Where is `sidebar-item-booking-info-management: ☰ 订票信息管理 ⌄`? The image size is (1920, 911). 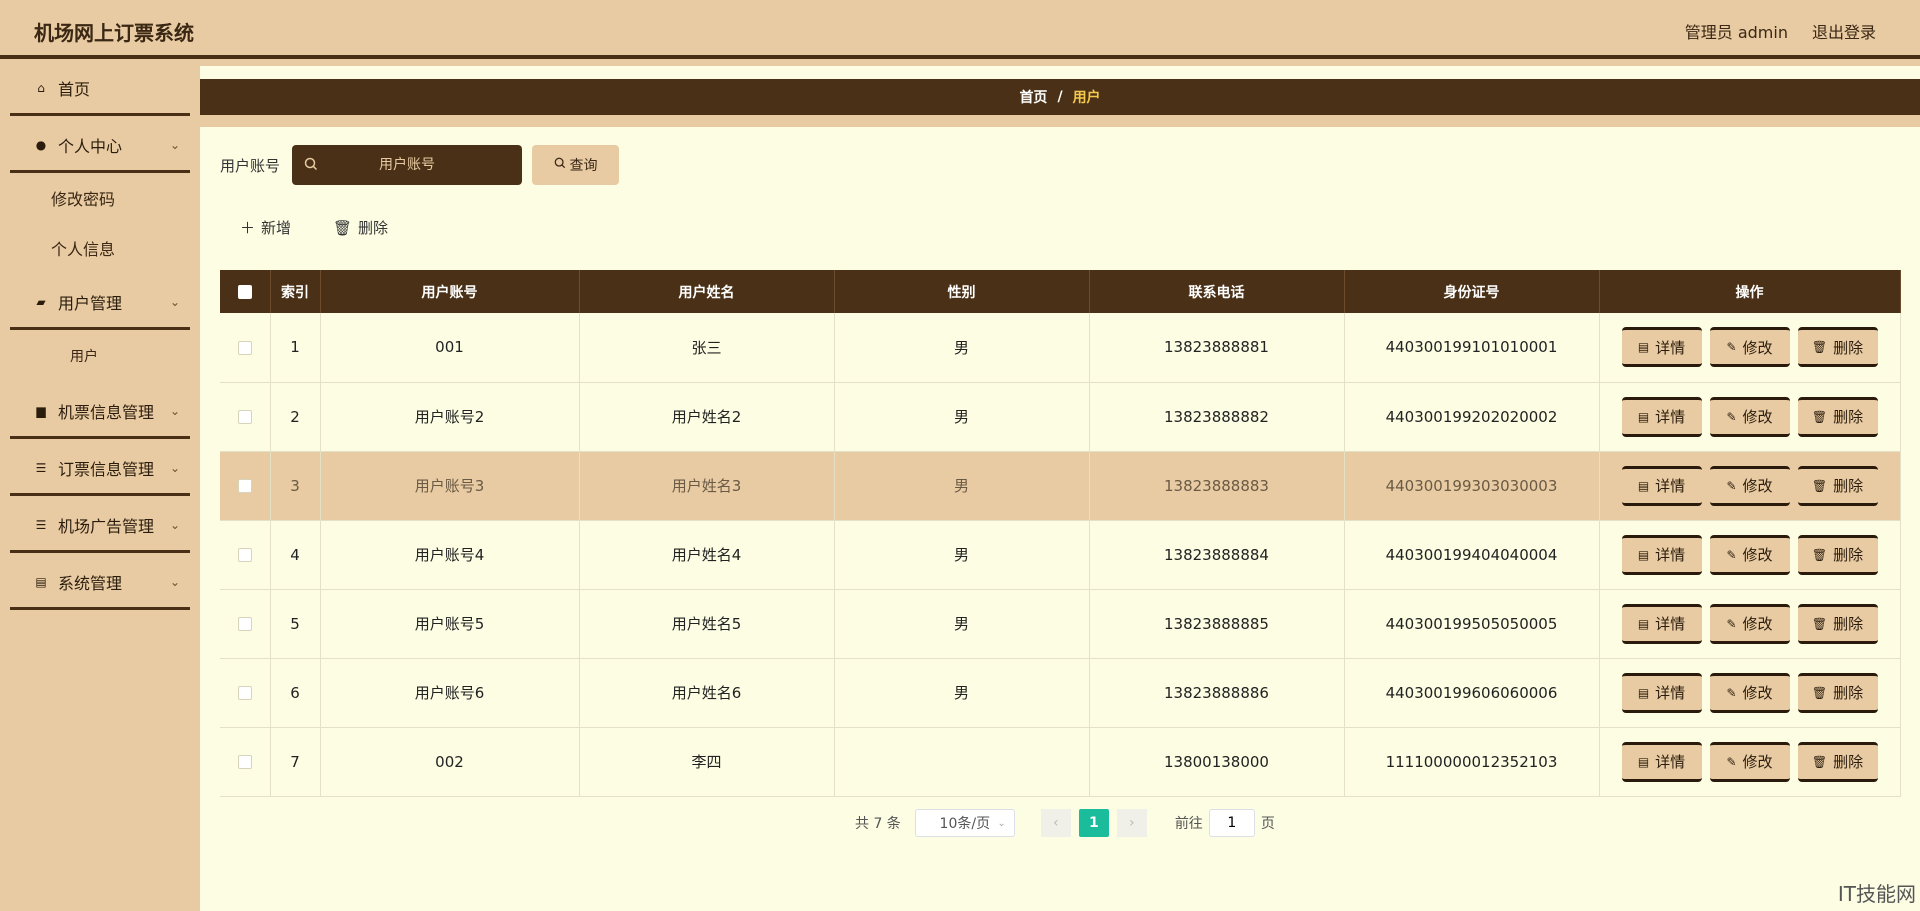
sidebar-item-booking-info-management: ☰ 订票信息管理 ⌄ is located at coordinates (100, 467).